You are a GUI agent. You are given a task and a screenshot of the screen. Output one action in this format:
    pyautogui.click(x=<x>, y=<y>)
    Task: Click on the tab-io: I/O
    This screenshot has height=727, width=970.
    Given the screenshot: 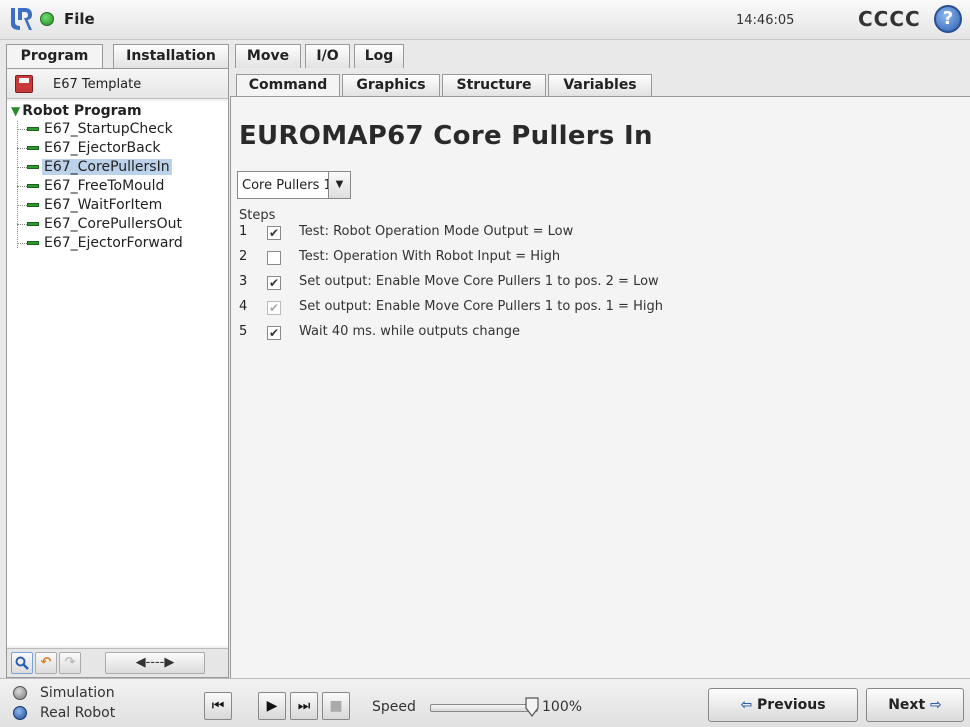 What is the action you would take?
    pyautogui.click(x=327, y=56)
    